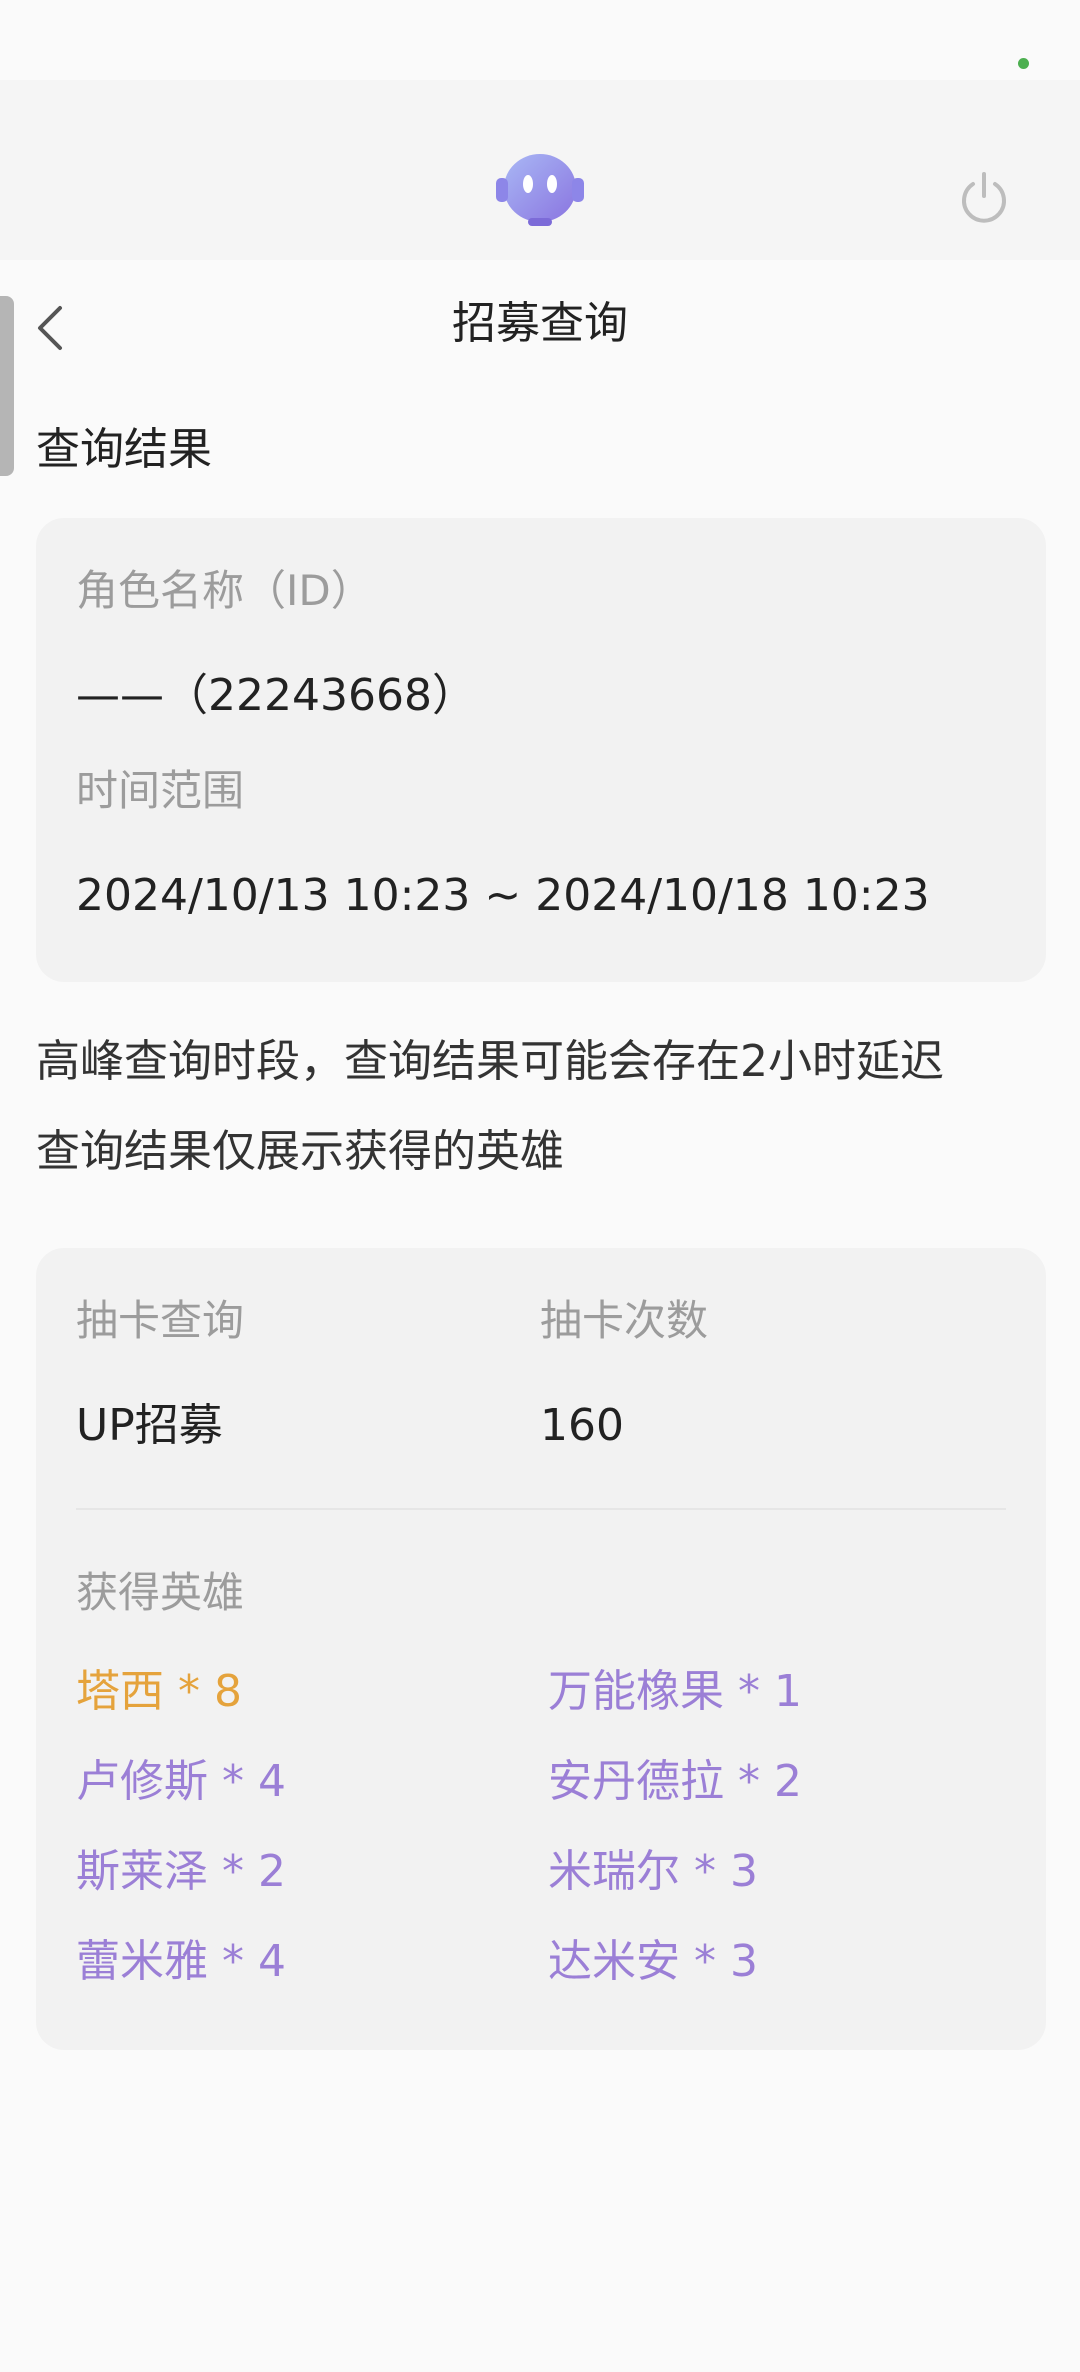 Image resolution: width=1080 pixels, height=2372 pixels. Describe the element at coordinates (540, 323) in the screenshot. I see `page-title: 招募查询` at that location.